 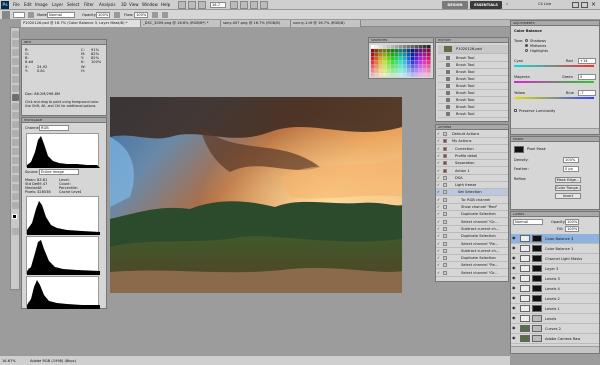 I want to click on layer-opacity-input: 100%, so click(x=572, y=222).